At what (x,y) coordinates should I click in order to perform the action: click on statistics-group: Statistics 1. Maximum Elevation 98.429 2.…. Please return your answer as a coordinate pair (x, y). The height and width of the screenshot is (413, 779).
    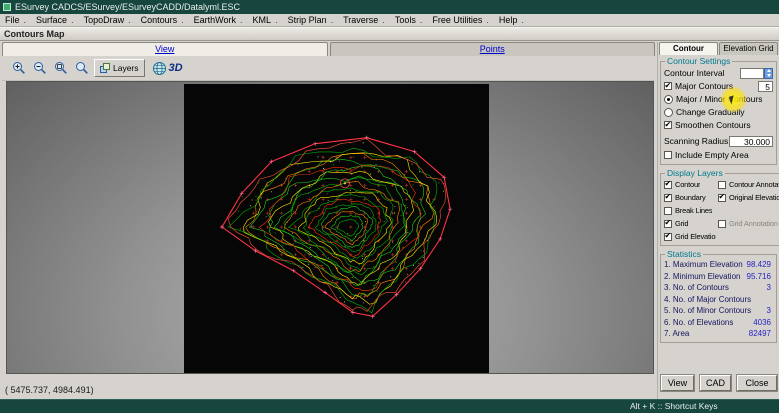
    Looking at the image, I should click on (718, 296).